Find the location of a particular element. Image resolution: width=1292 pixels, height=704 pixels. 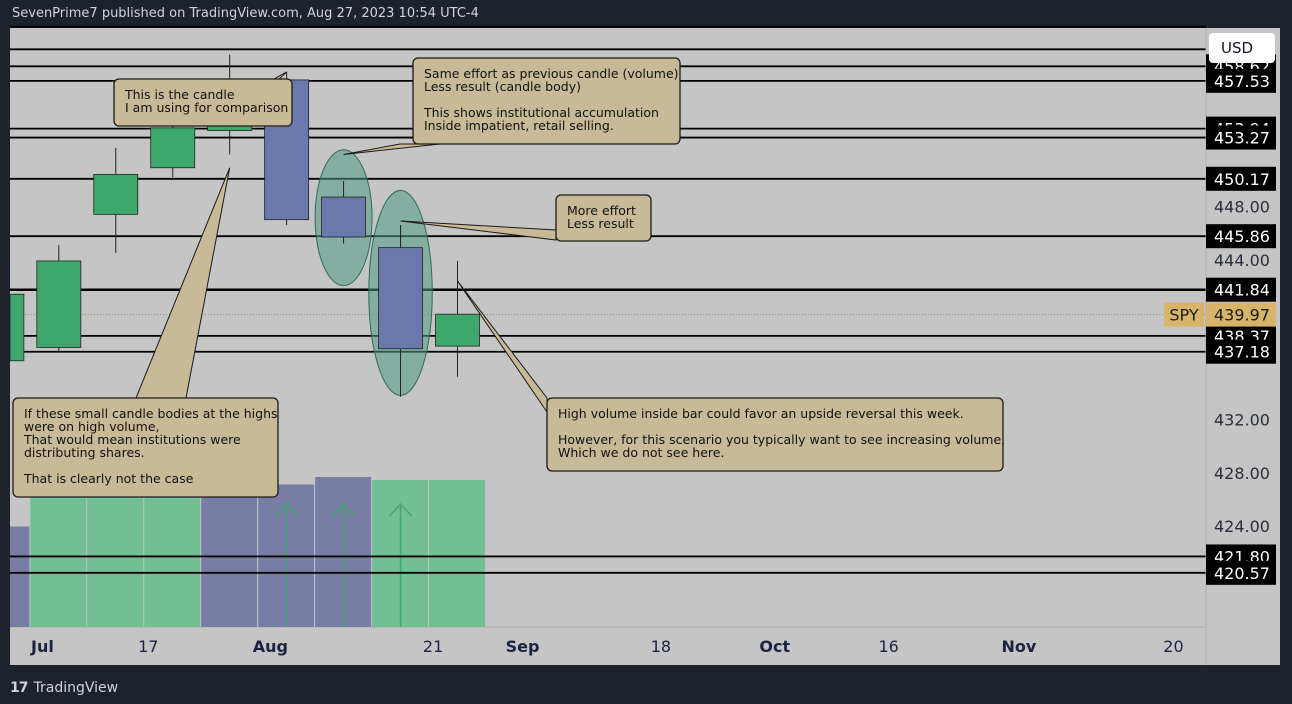

callout-text: That is clearly not the case is located at coordinates (108, 478).